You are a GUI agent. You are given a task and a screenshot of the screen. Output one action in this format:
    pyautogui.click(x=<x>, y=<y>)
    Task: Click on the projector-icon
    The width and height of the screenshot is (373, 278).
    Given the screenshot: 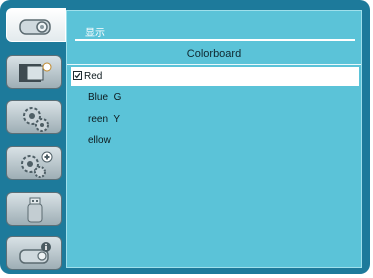 What is the action you would take?
    pyautogui.click(x=35, y=27)
    